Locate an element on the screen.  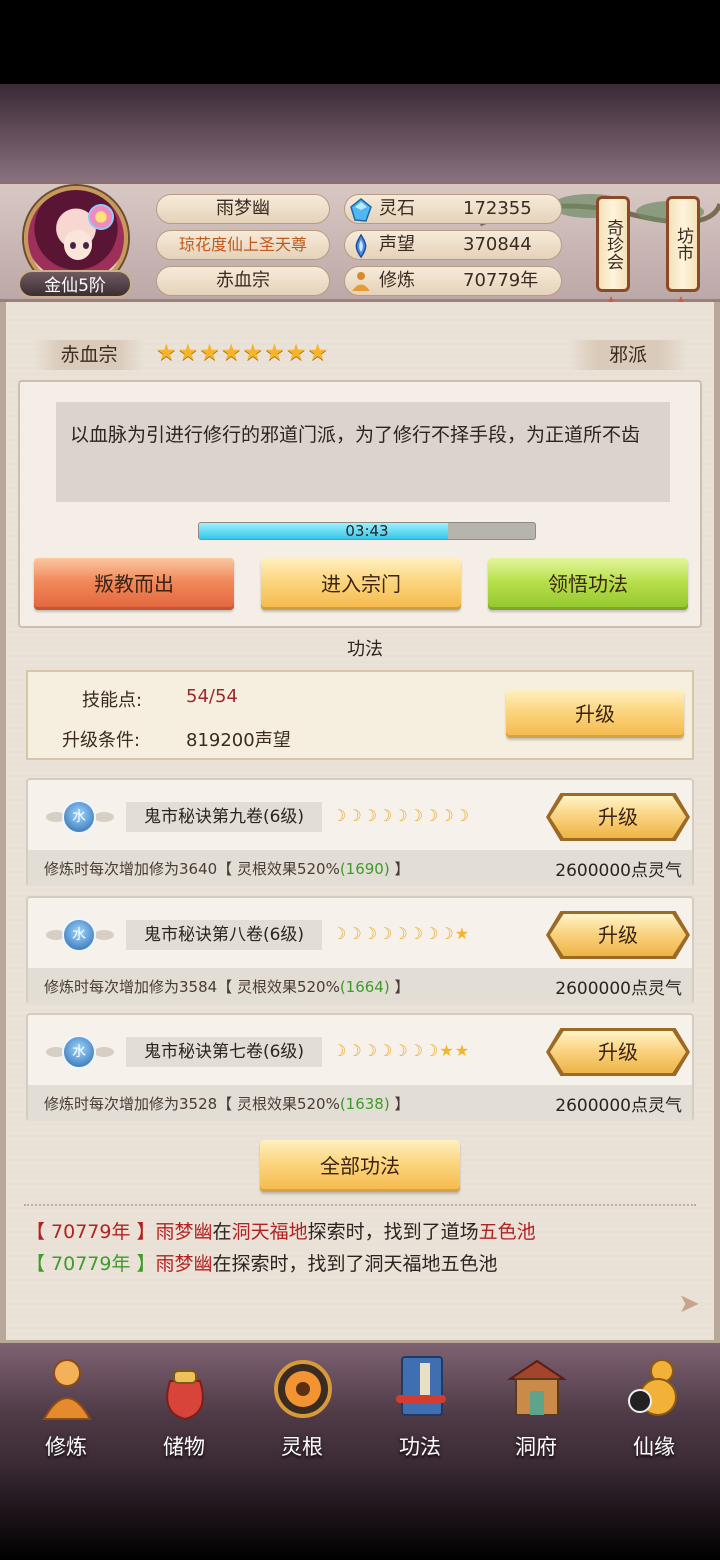
comprehend-technique-button: 领悟功法 is located at coordinates (588, 584).